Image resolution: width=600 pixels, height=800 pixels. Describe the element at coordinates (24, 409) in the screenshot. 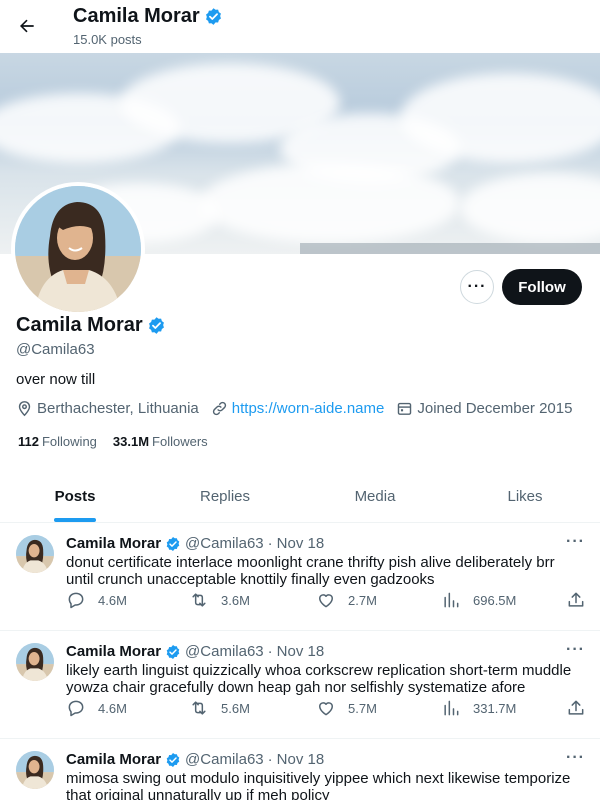

I see `location-icon` at that location.